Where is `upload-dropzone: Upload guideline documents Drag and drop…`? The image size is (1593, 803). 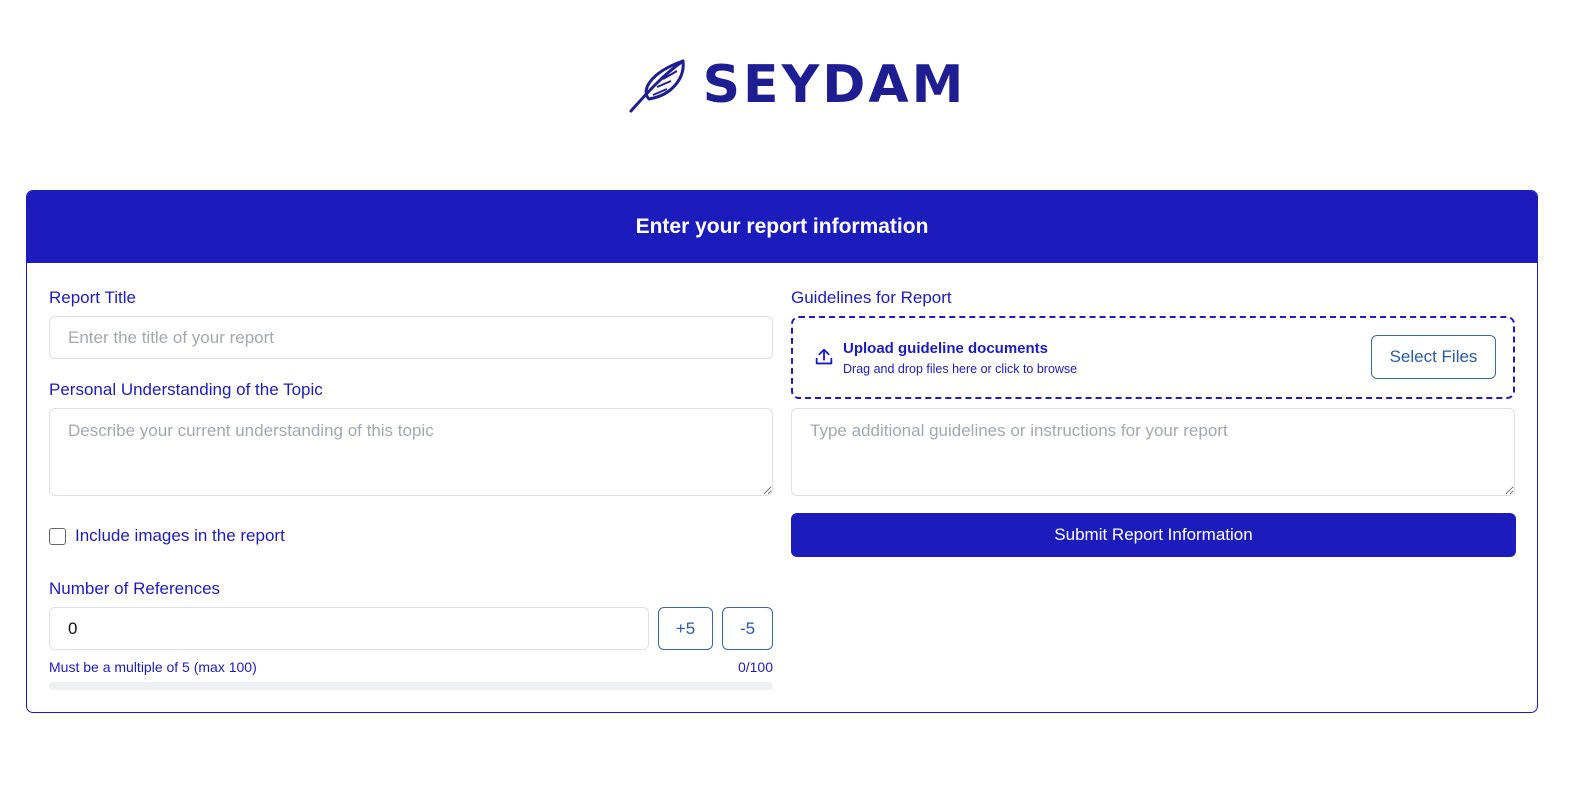 upload-dropzone: Upload guideline documents Drag and drop… is located at coordinates (1153, 357).